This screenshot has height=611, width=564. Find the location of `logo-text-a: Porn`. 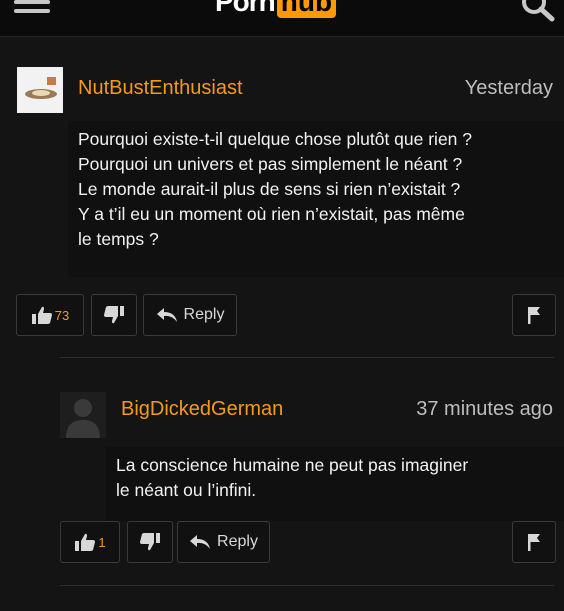

logo-text-a: Porn is located at coordinates (245, 8).